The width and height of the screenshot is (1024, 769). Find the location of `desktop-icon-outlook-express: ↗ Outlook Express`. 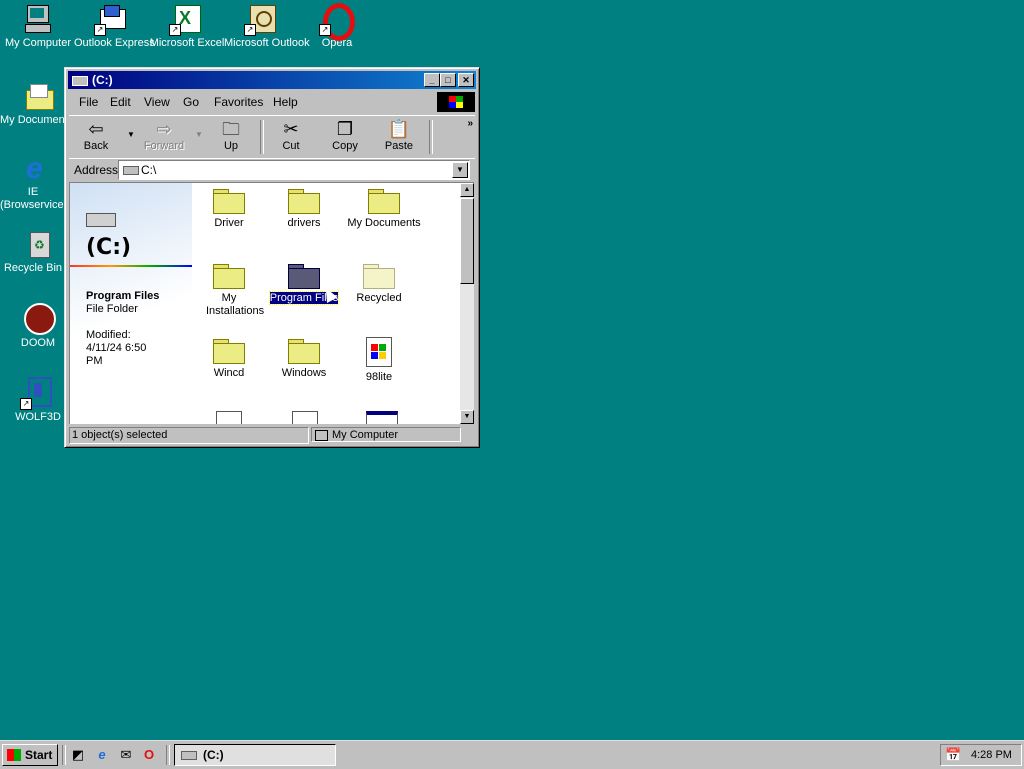

desktop-icon-outlook-express: ↗ Outlook Express is located at coordinates (114, 26).